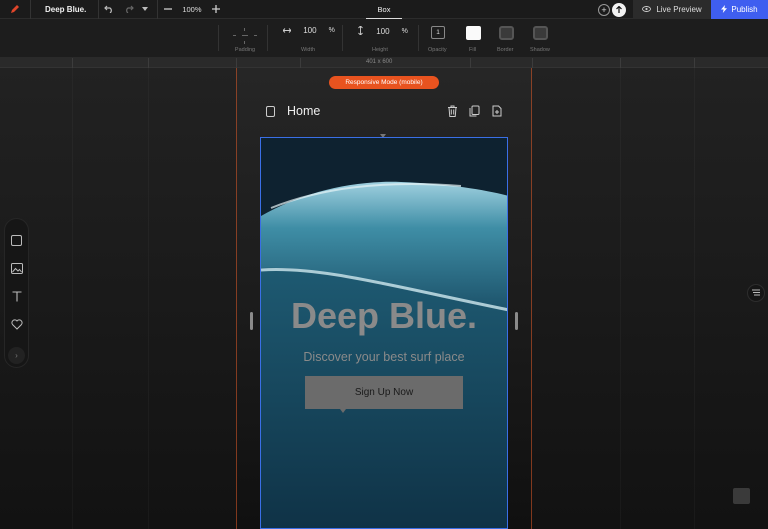 This screenshot has width=768, height=529. I want to click on topbar-actions: + Live Preview Publish, so click(683, 9).